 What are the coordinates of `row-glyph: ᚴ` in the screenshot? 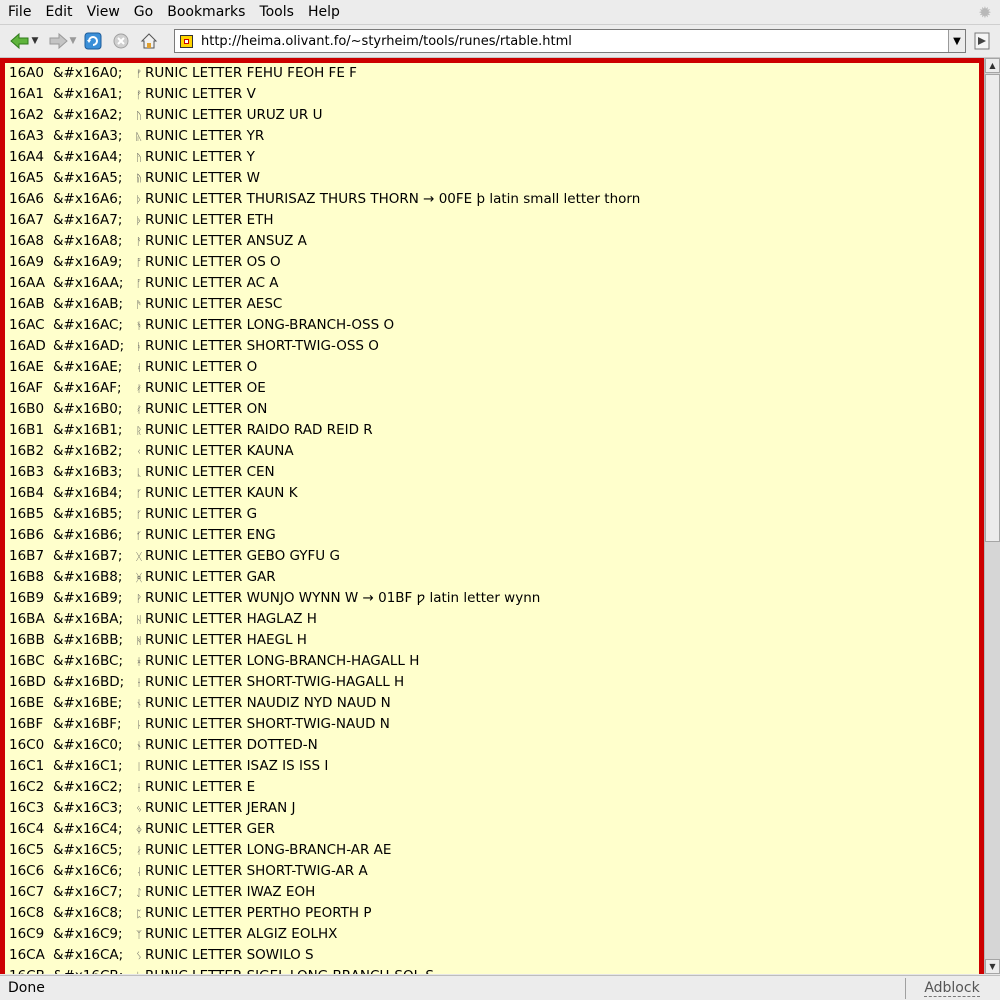 It's located at (139, 494).